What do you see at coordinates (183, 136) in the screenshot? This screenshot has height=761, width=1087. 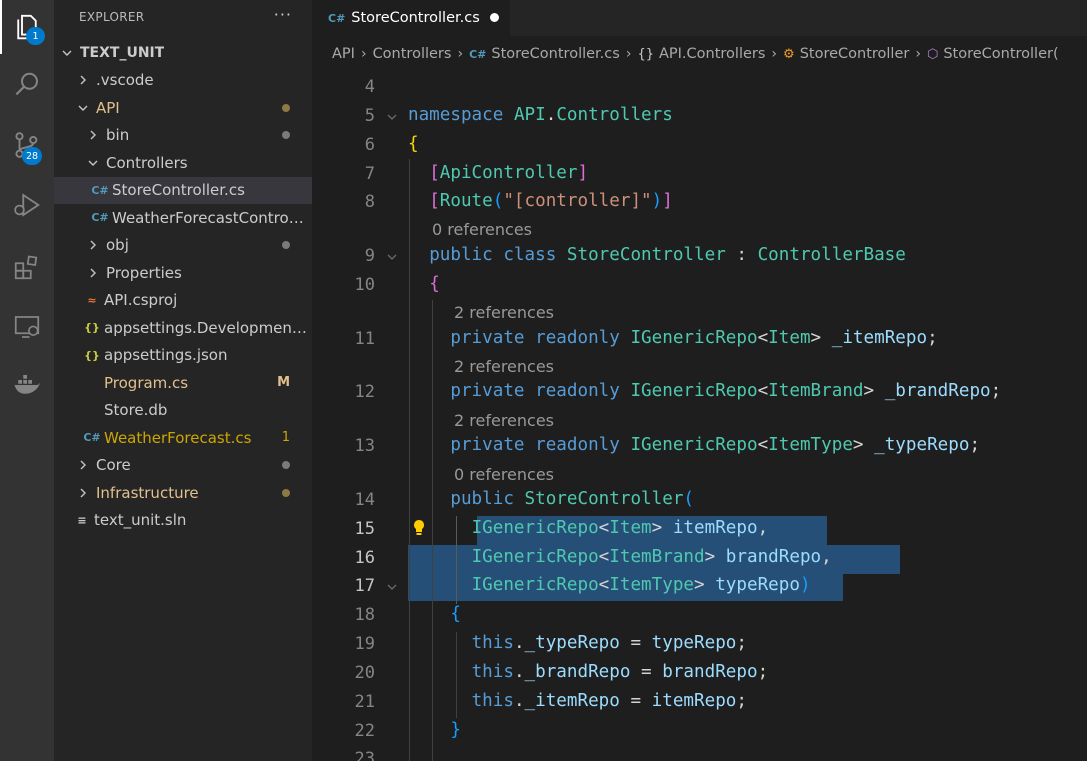 I see `tree-item-bin: bin` at bounding box center [183, 136].